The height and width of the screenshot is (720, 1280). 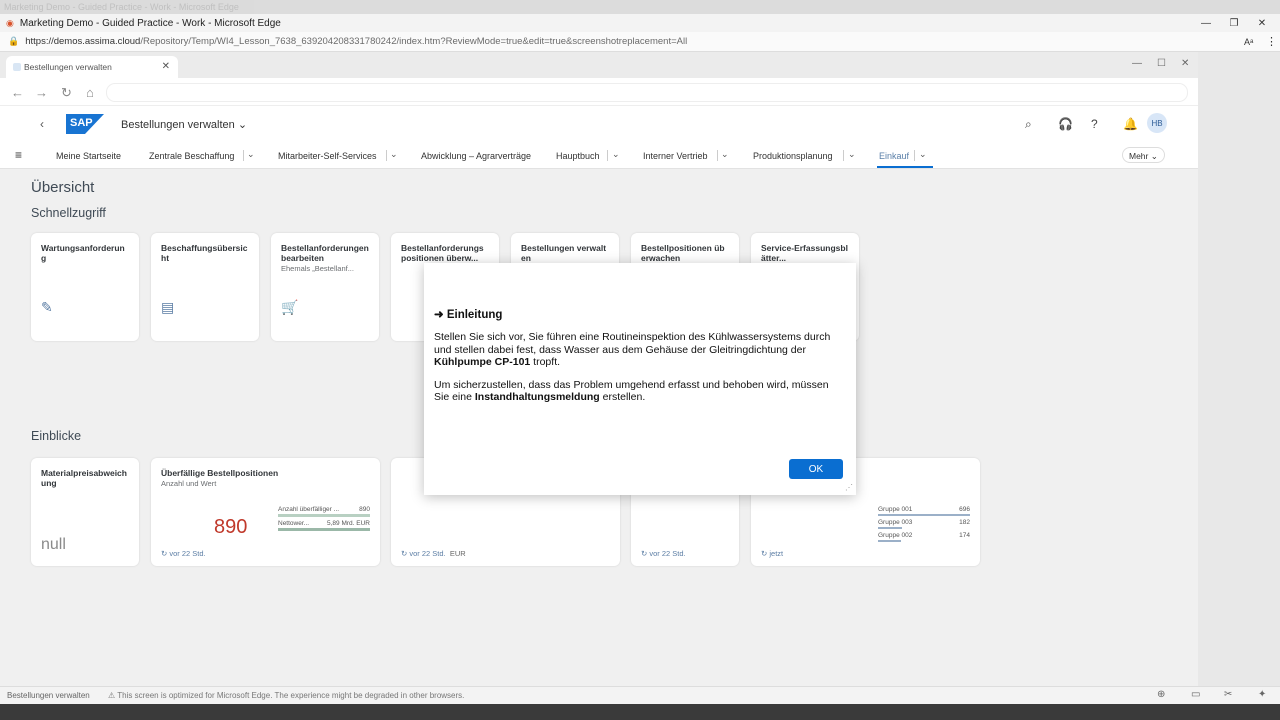 What do you see at coordinates (324, 529) in the screenshot?
I see `bar-value` at bounding box center [324, 529].